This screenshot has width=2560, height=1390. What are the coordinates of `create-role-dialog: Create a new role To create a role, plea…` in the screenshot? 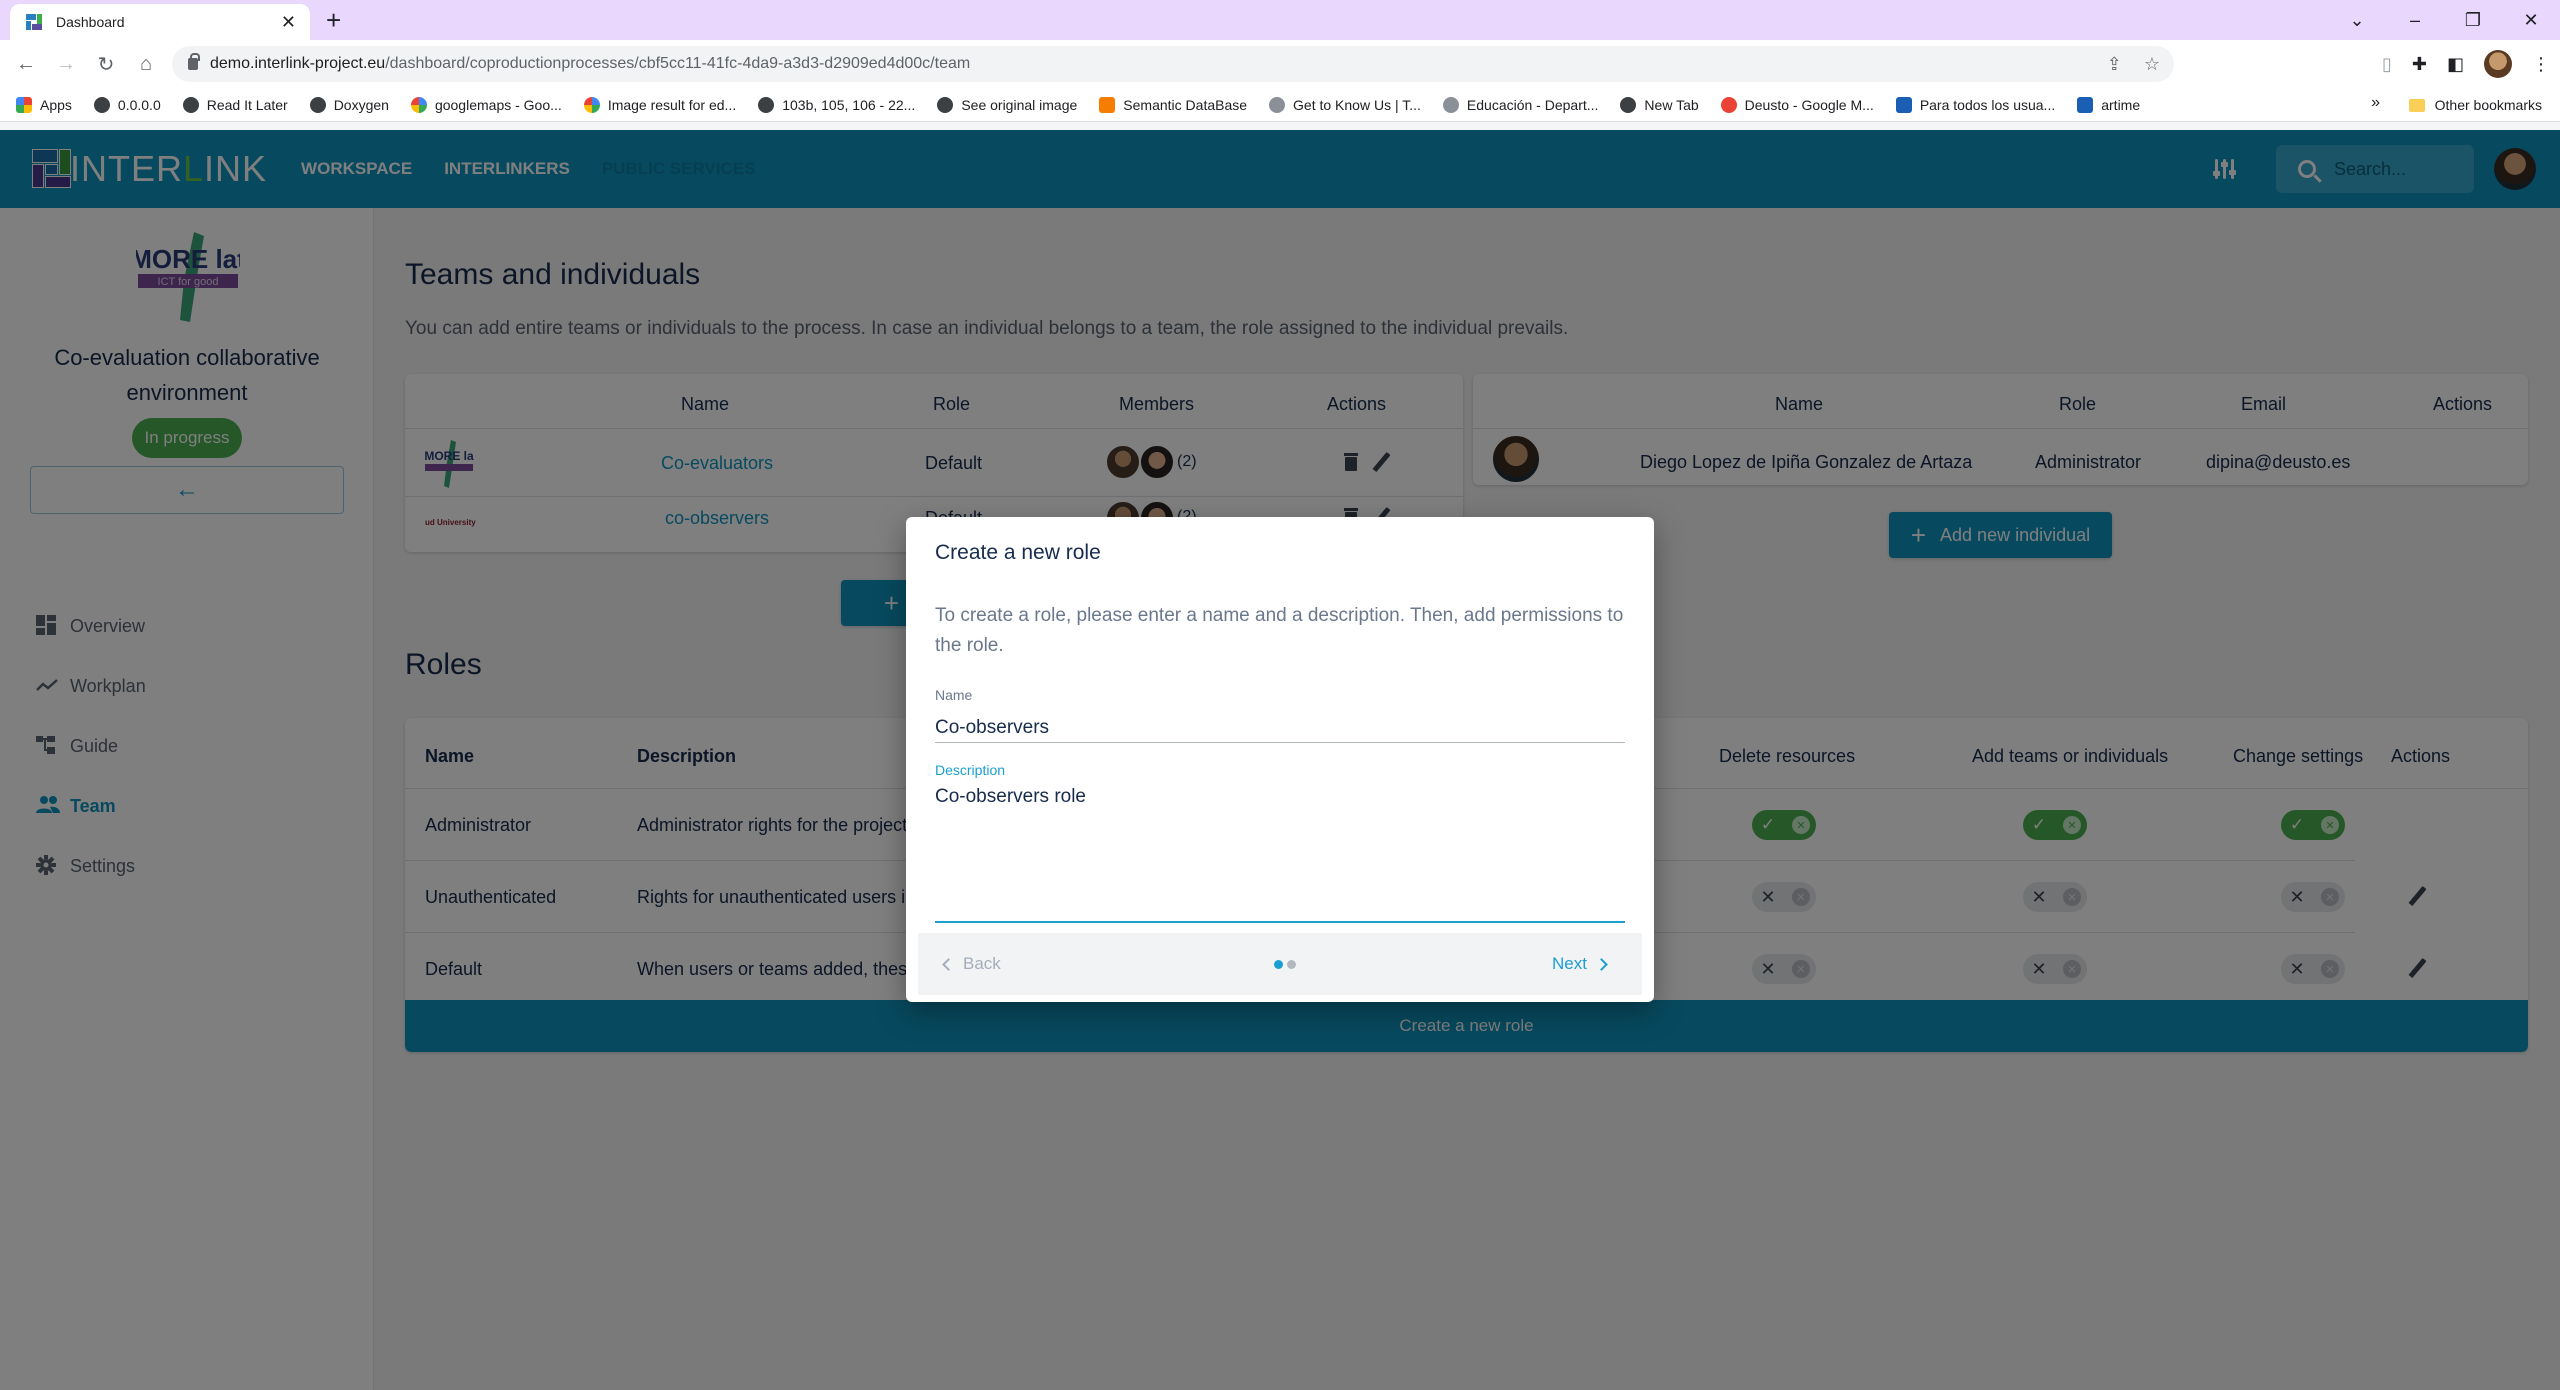 It's located at (1280, 759).